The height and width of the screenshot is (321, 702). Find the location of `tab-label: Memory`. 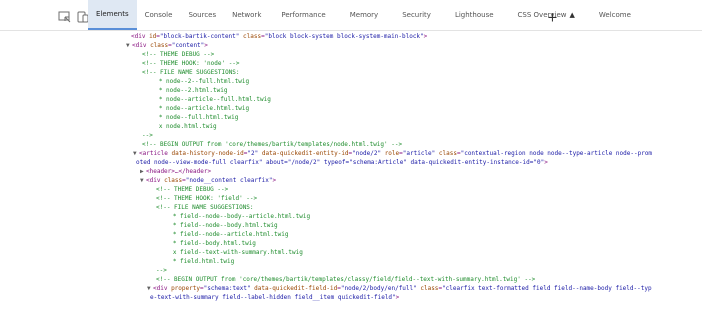

tab-label: Memory is located at coordinates (364, 15).